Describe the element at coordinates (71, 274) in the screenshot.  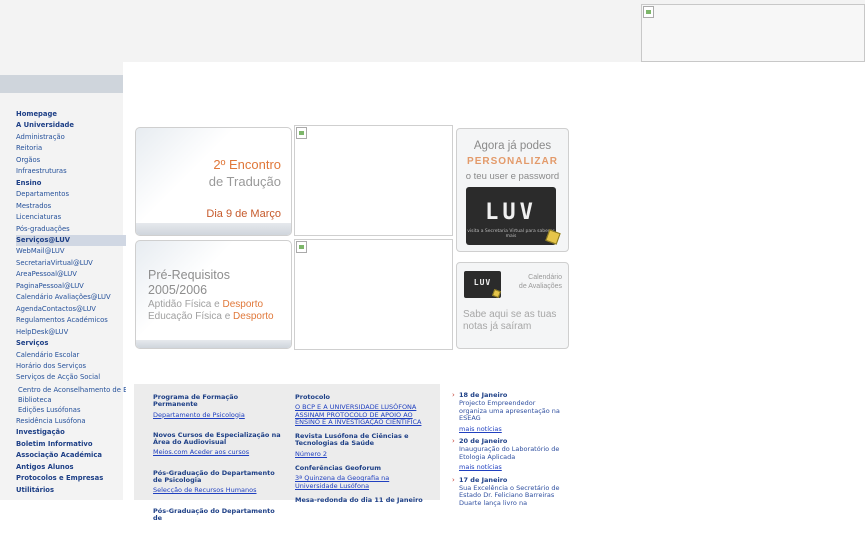
I see `sidebar-item: AreaPessoal@LUV` at that location.